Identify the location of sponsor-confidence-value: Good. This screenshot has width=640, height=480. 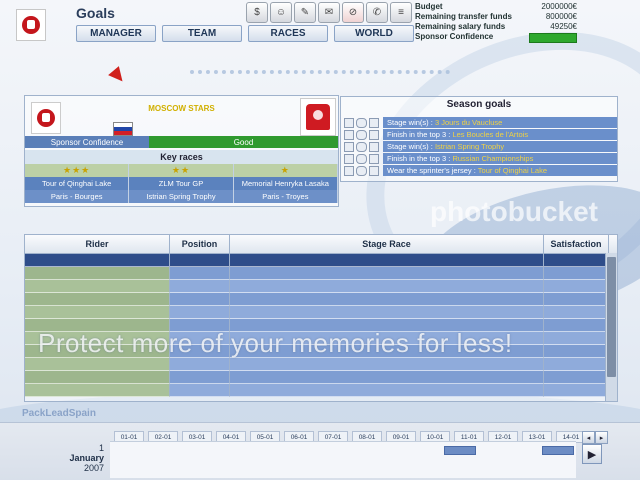
(243, 142).